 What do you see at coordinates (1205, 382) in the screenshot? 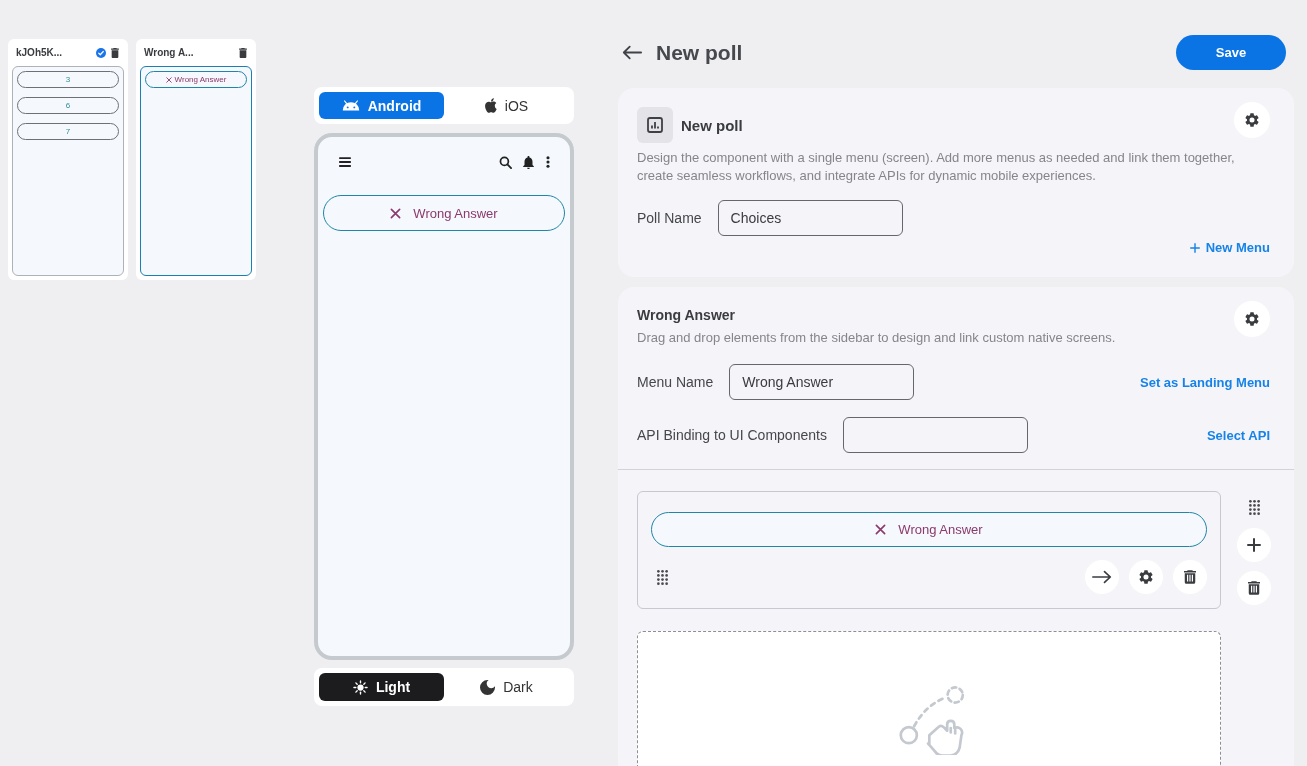
I see `set-landing-link: Set as Landing Menu` at bounding box center [1205, 382].